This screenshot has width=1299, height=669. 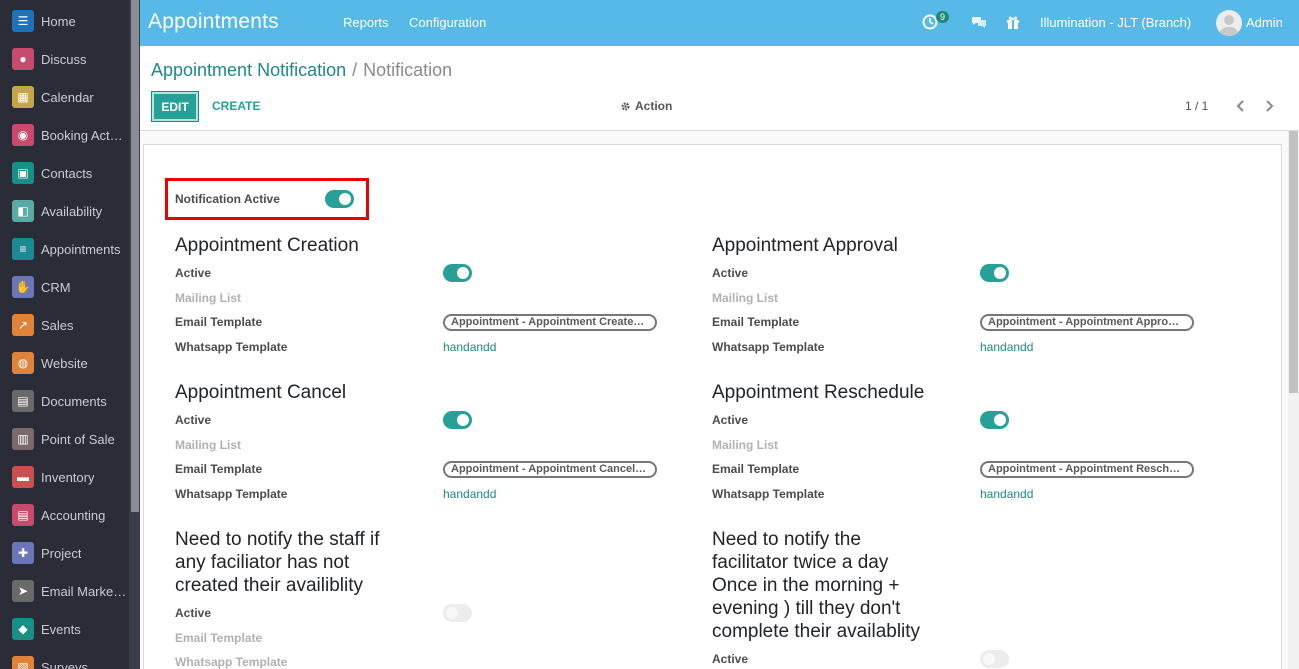 What do you see at coordinates (818, 392) in the screenshot?
I see `section-title-reschedule: Appointment Reschedule` at bounding box center [818, 392].